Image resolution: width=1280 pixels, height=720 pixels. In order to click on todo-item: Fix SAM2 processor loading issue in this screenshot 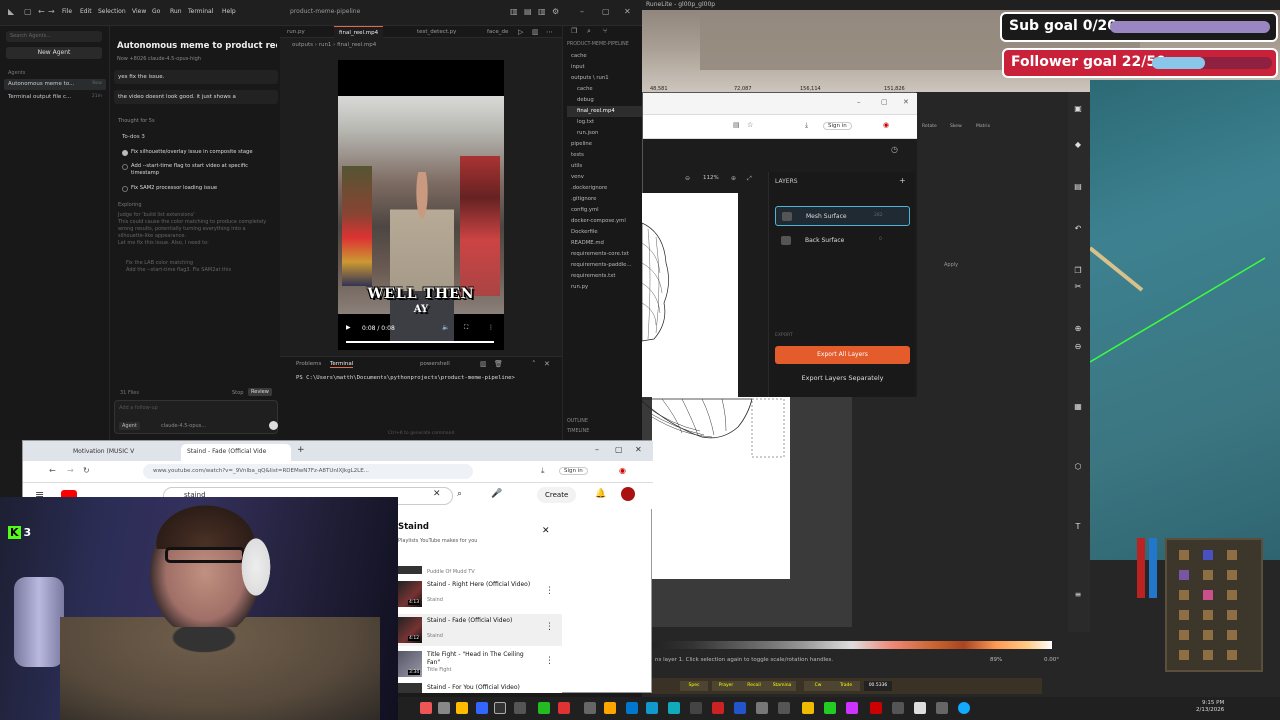, I will do `click(197, 188)`.